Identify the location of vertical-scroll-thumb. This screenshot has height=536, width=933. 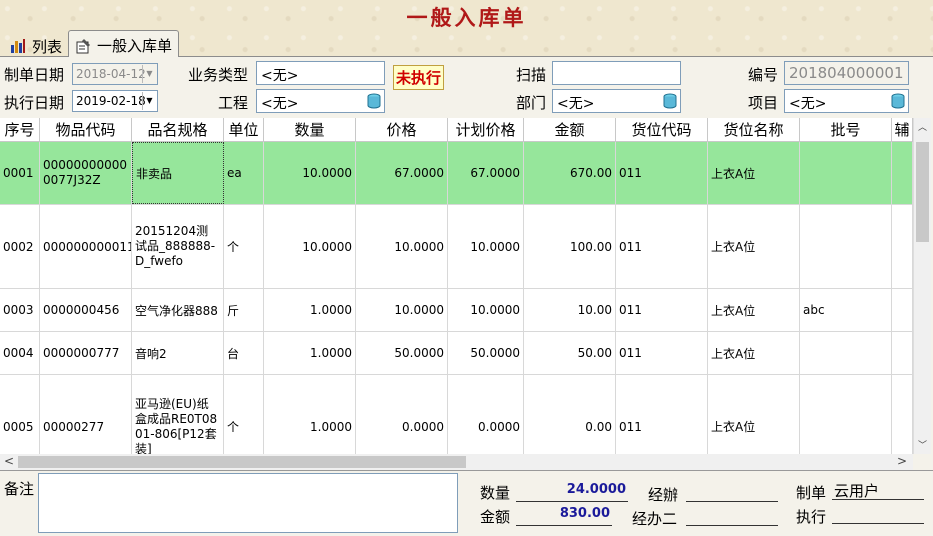
(922, 192).